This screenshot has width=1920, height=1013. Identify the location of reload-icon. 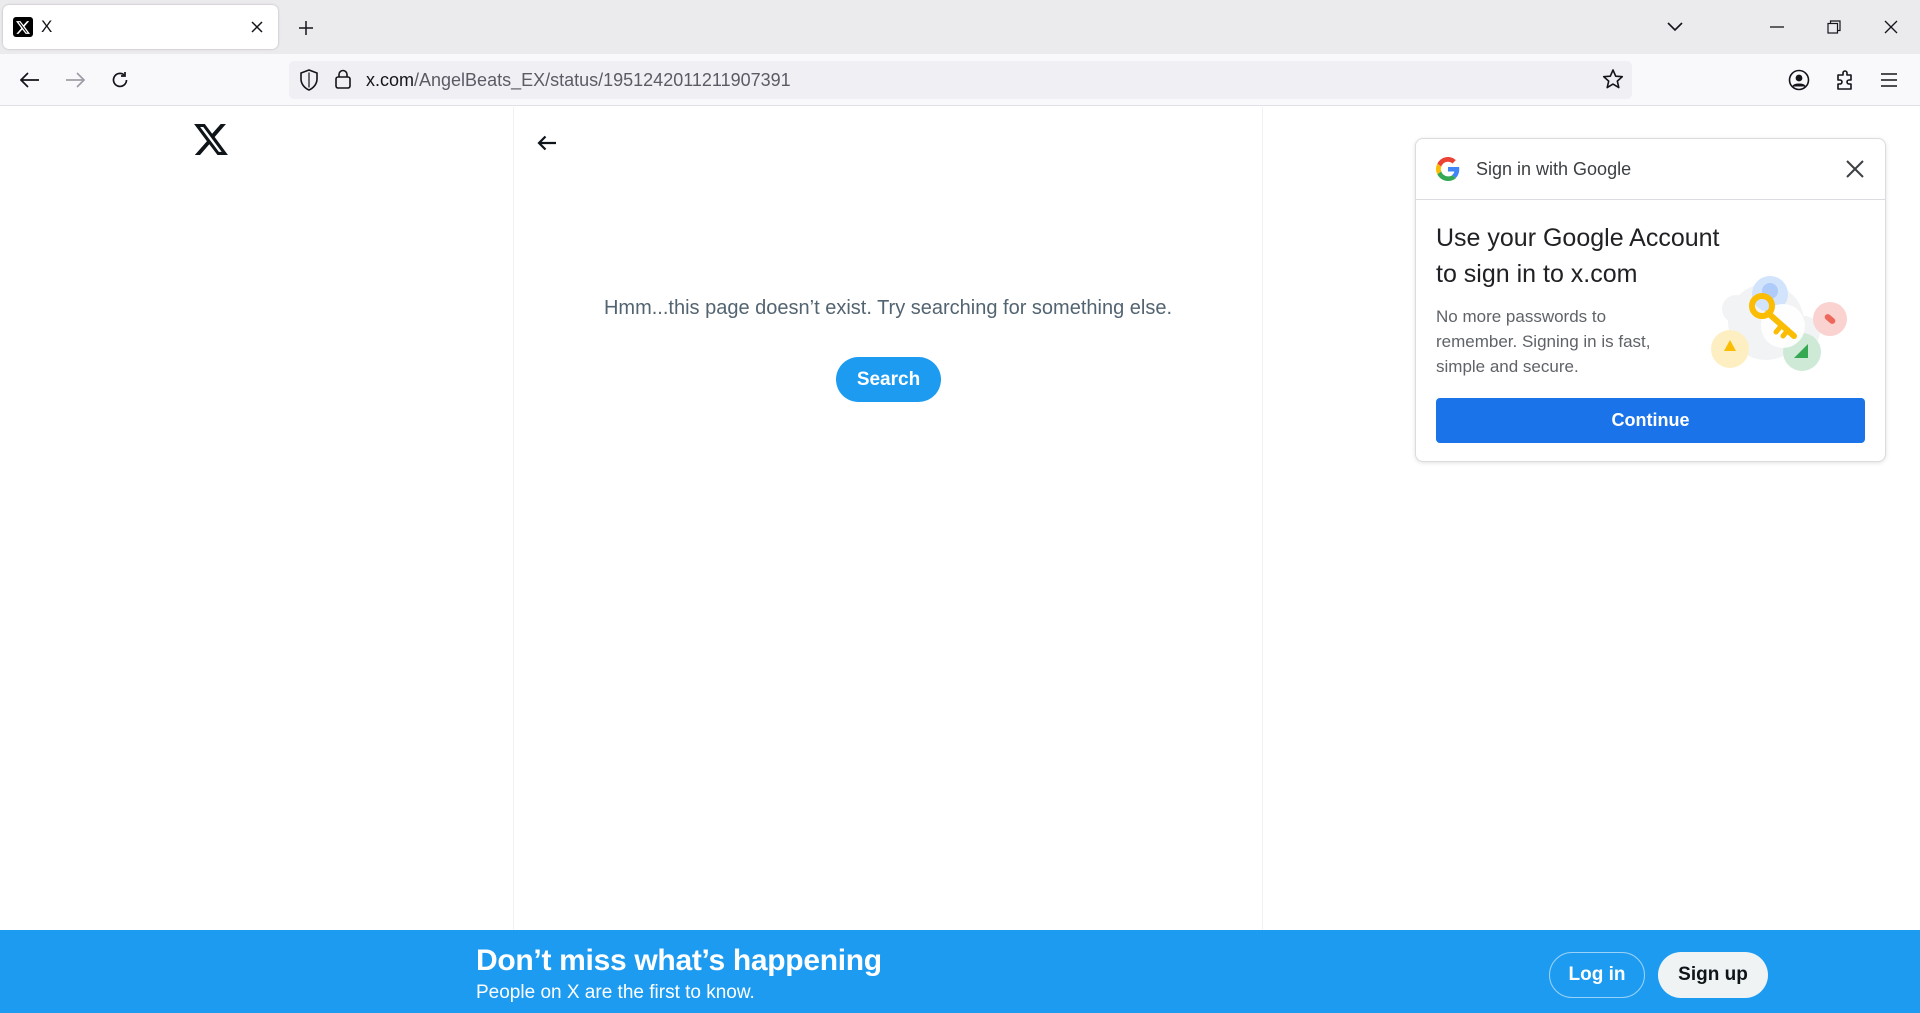
(120, 80).